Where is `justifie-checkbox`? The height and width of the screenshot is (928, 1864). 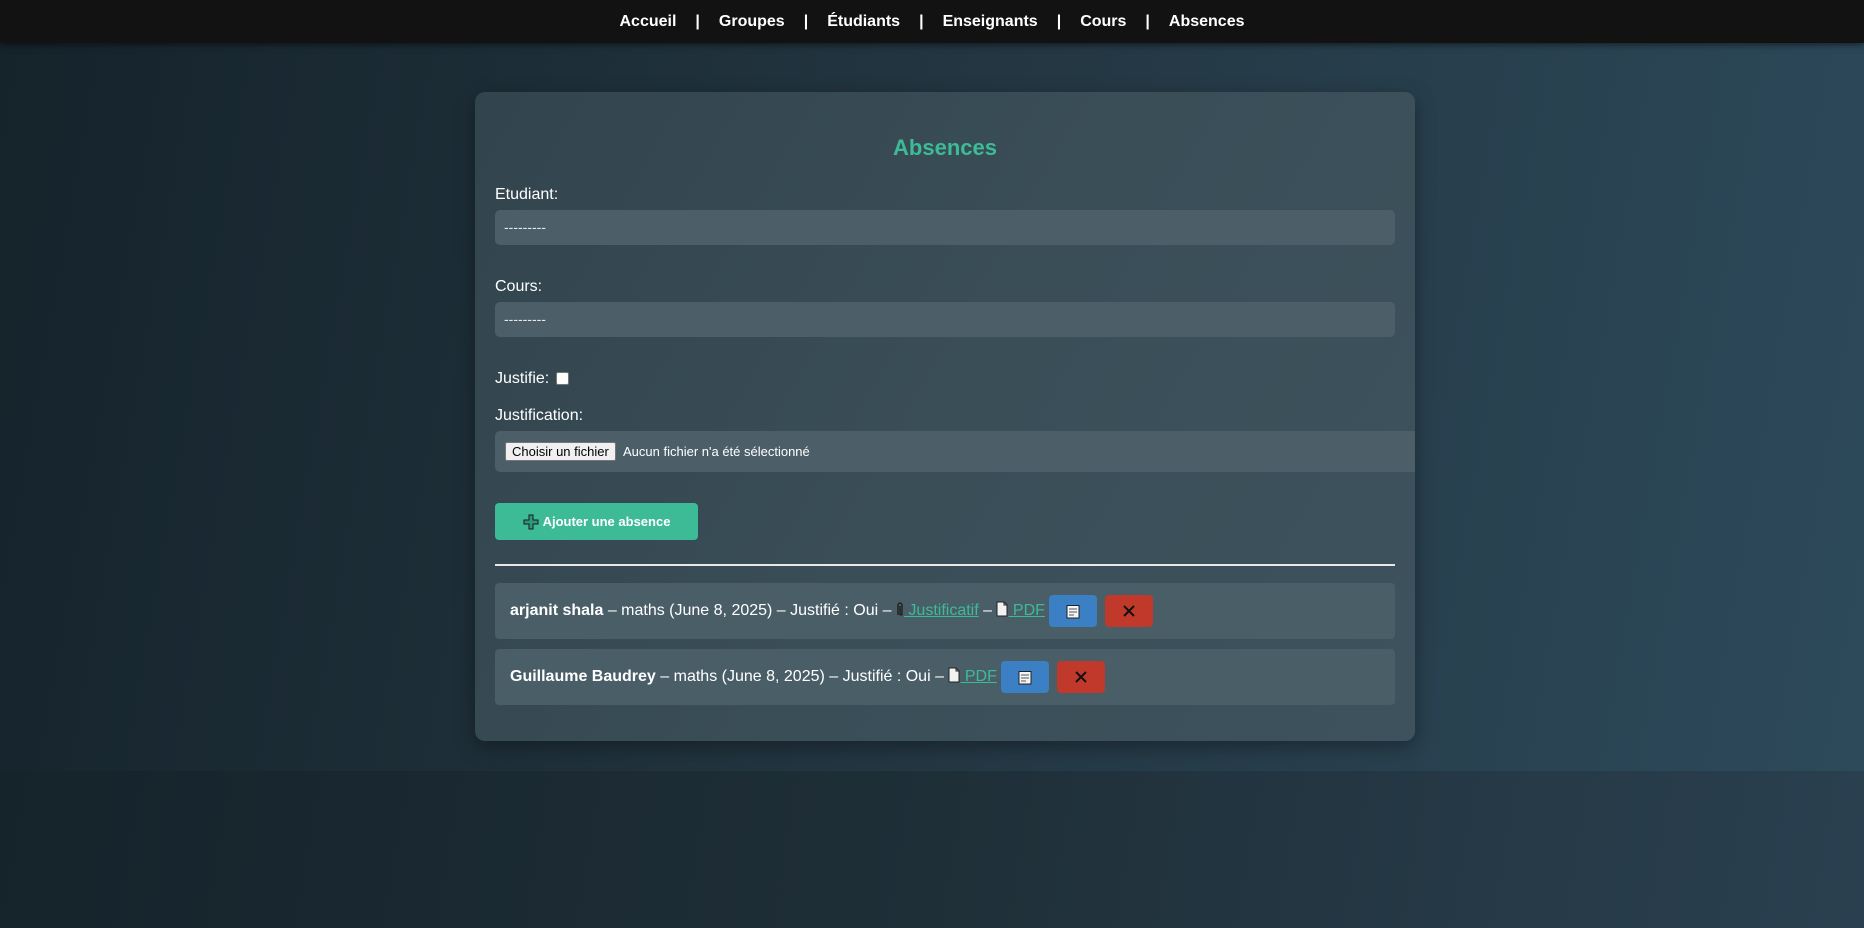 justifie-checkbox is located at coordinates (562, 378).